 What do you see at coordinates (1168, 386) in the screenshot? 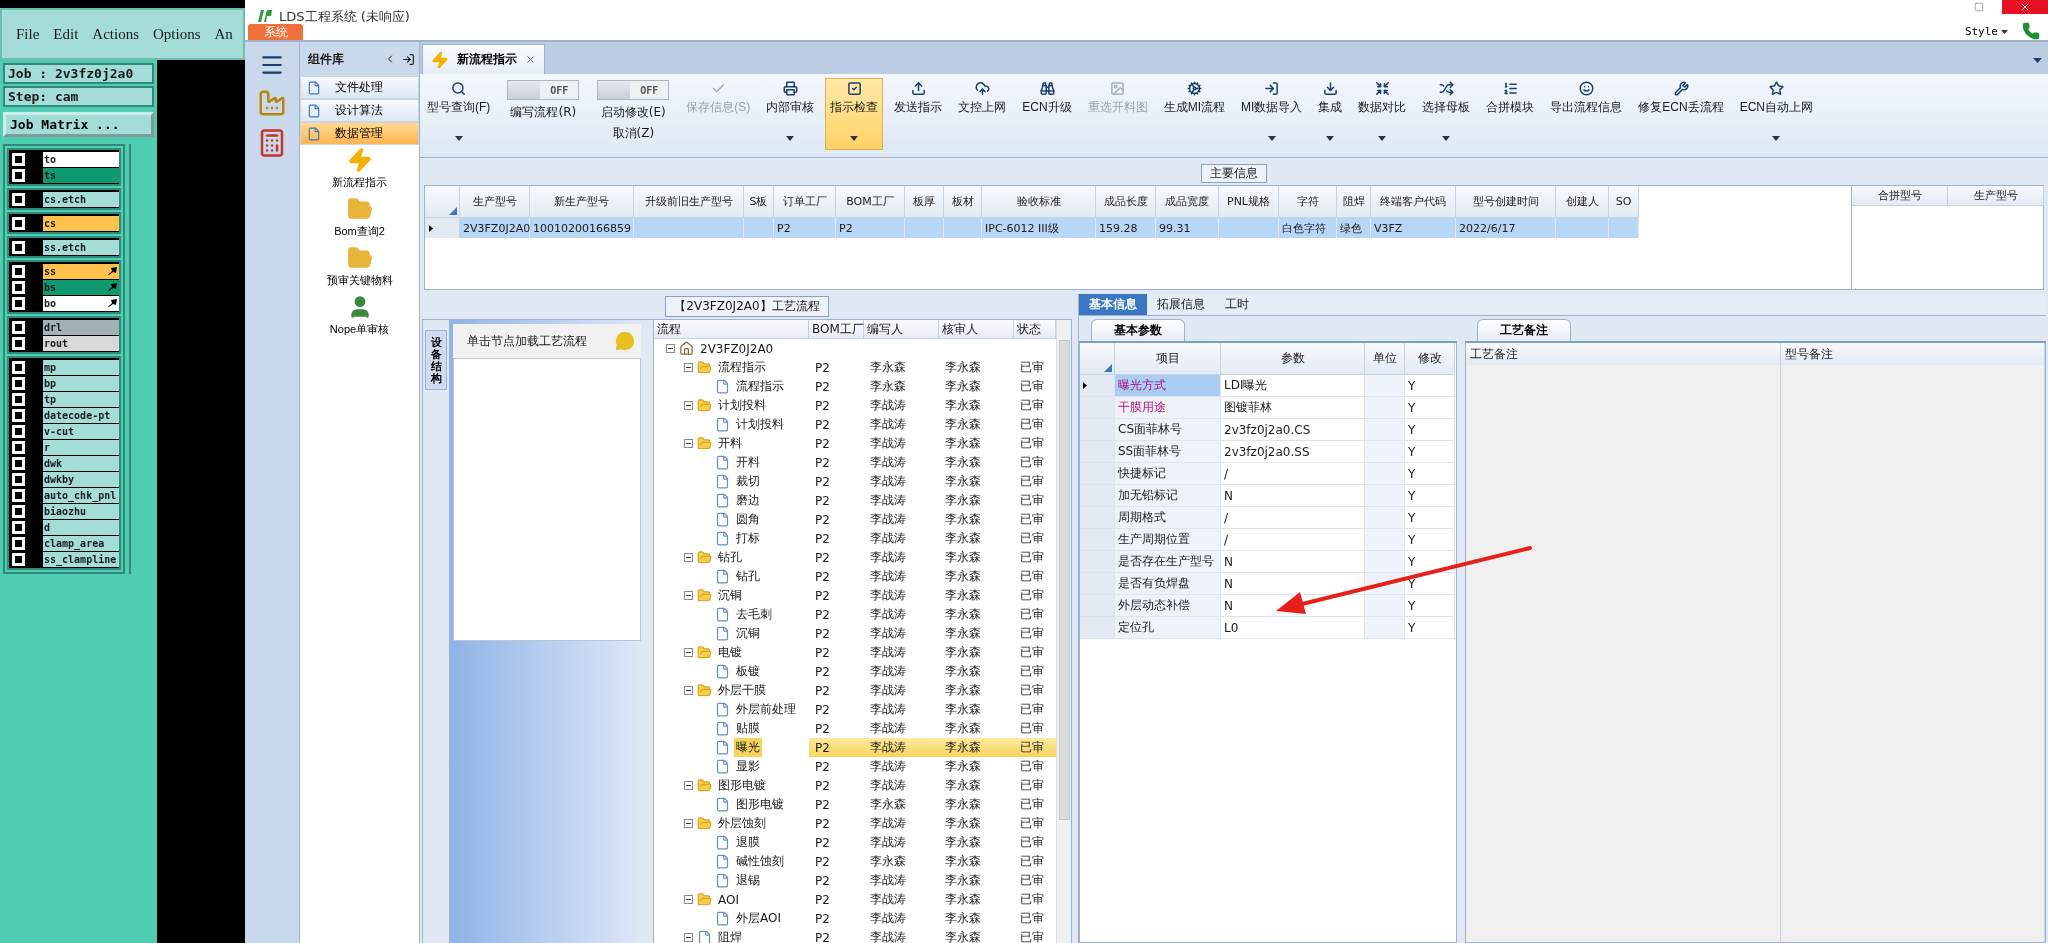
I see `param-name: 曝光方式` at bounding box center [1168, 386].